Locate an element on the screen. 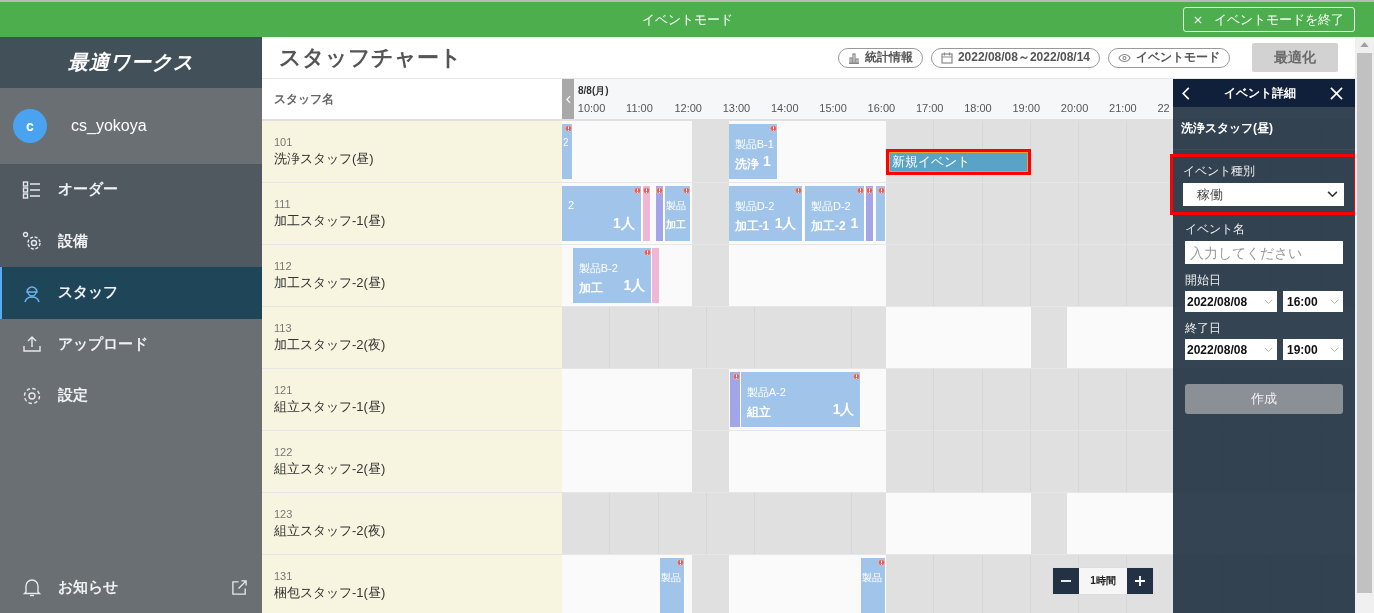 This screenshot has width=1374, height=613. staff-code: 113 is located at coordinates (283, 327).